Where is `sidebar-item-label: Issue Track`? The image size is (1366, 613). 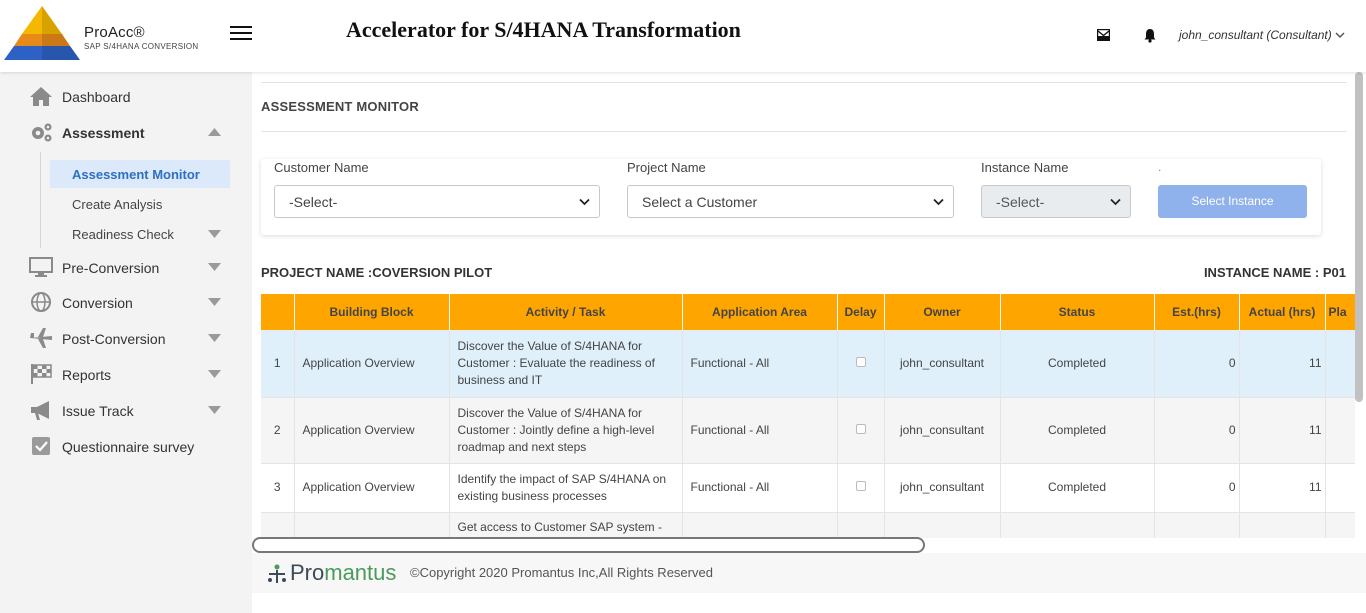 sidebar-item-label: Issue Track is located at coordinates (98, 411).